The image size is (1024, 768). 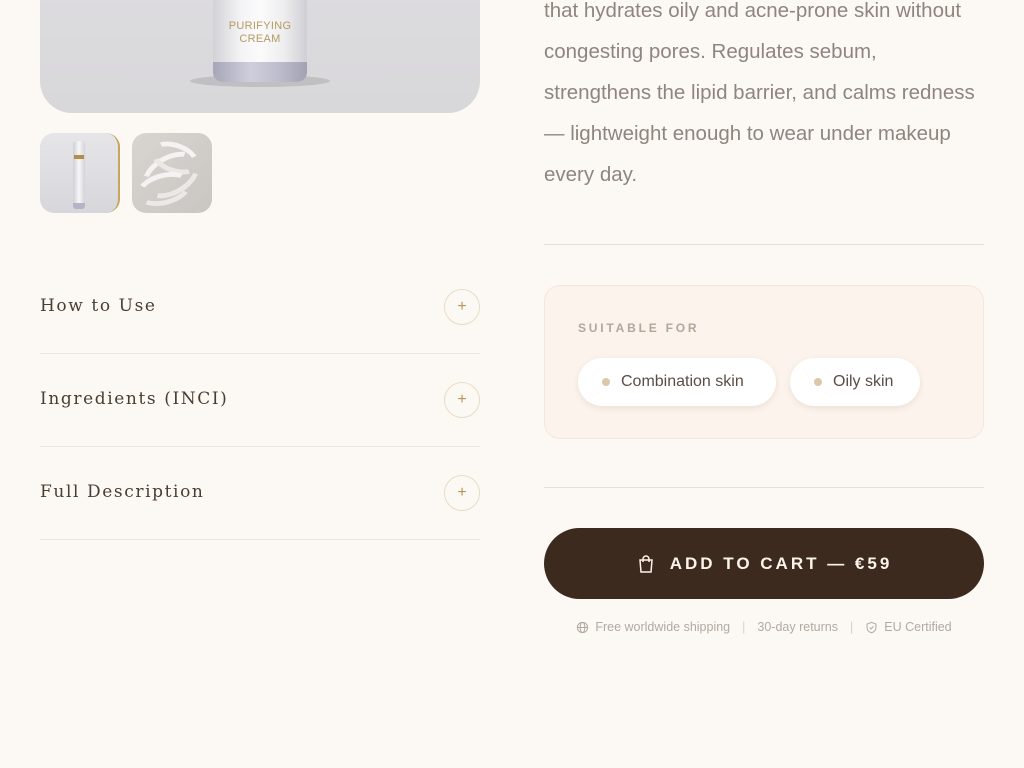 I want to click on bottle-label: PURIFYING CREAM, so click(x=260, y=33).